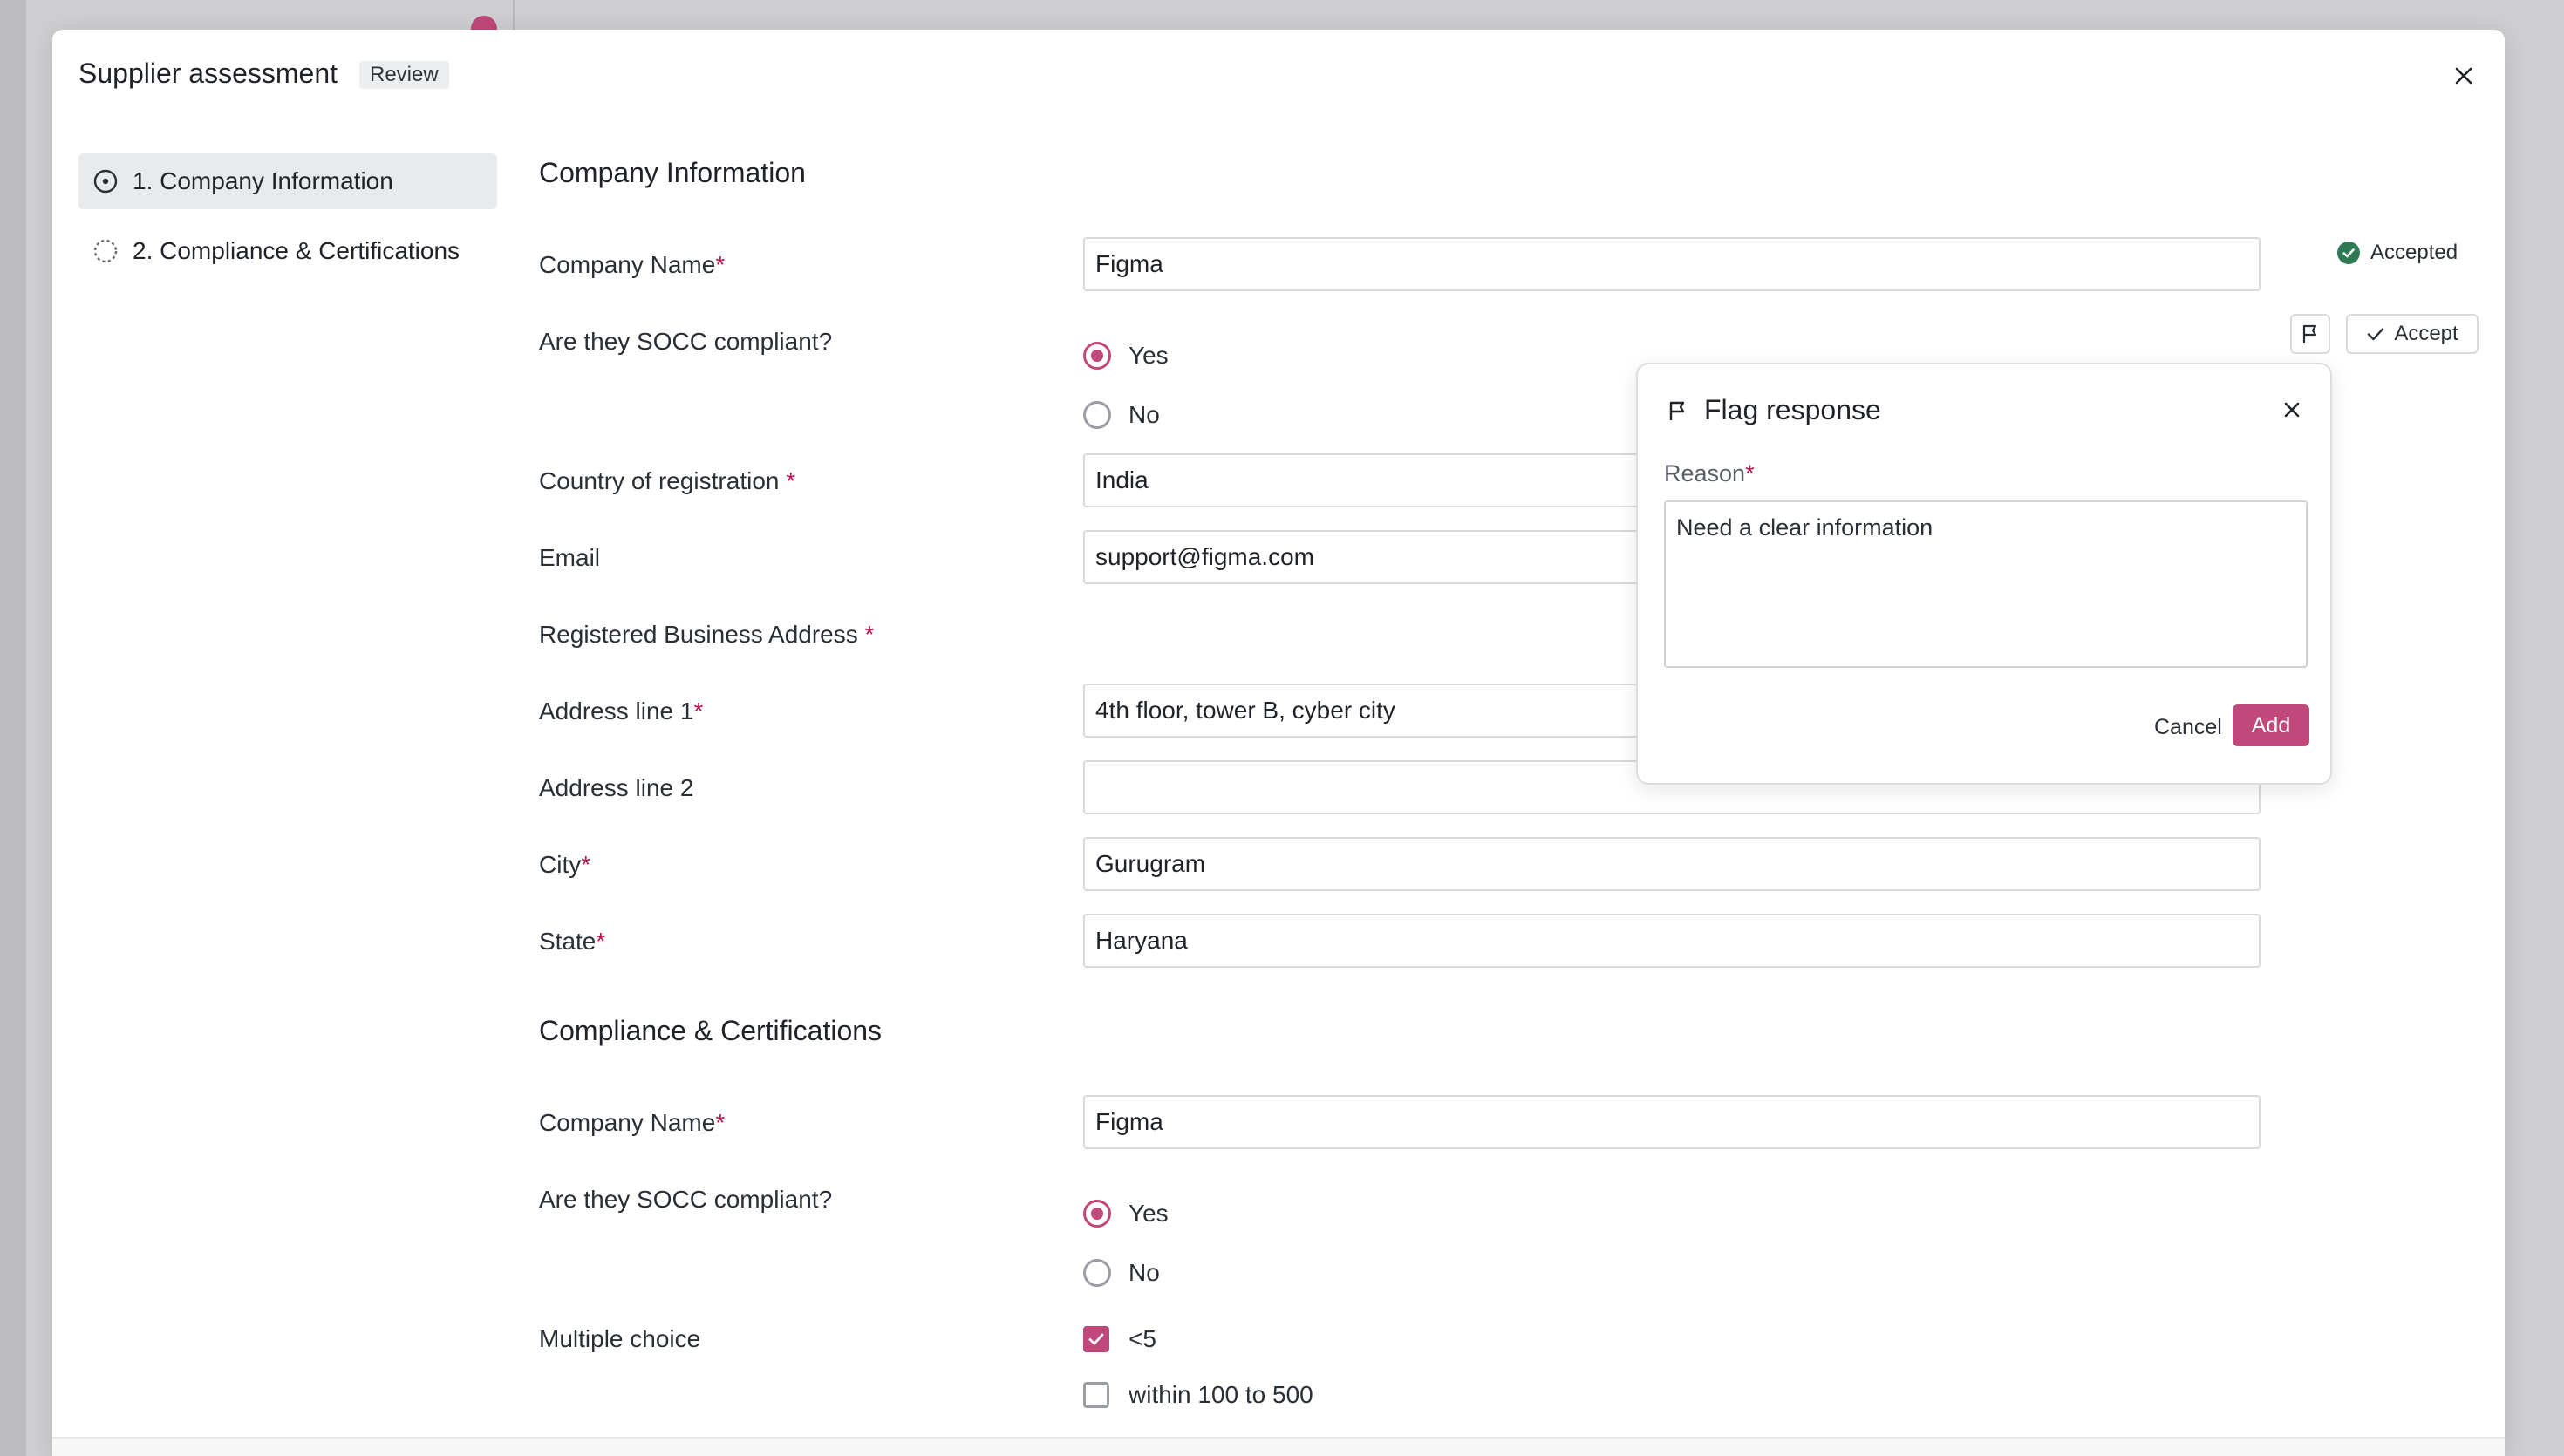 The width and height of the screenshot is (2564, 1456). I want to click on socc-radio-no: No, so click(1121, 415).